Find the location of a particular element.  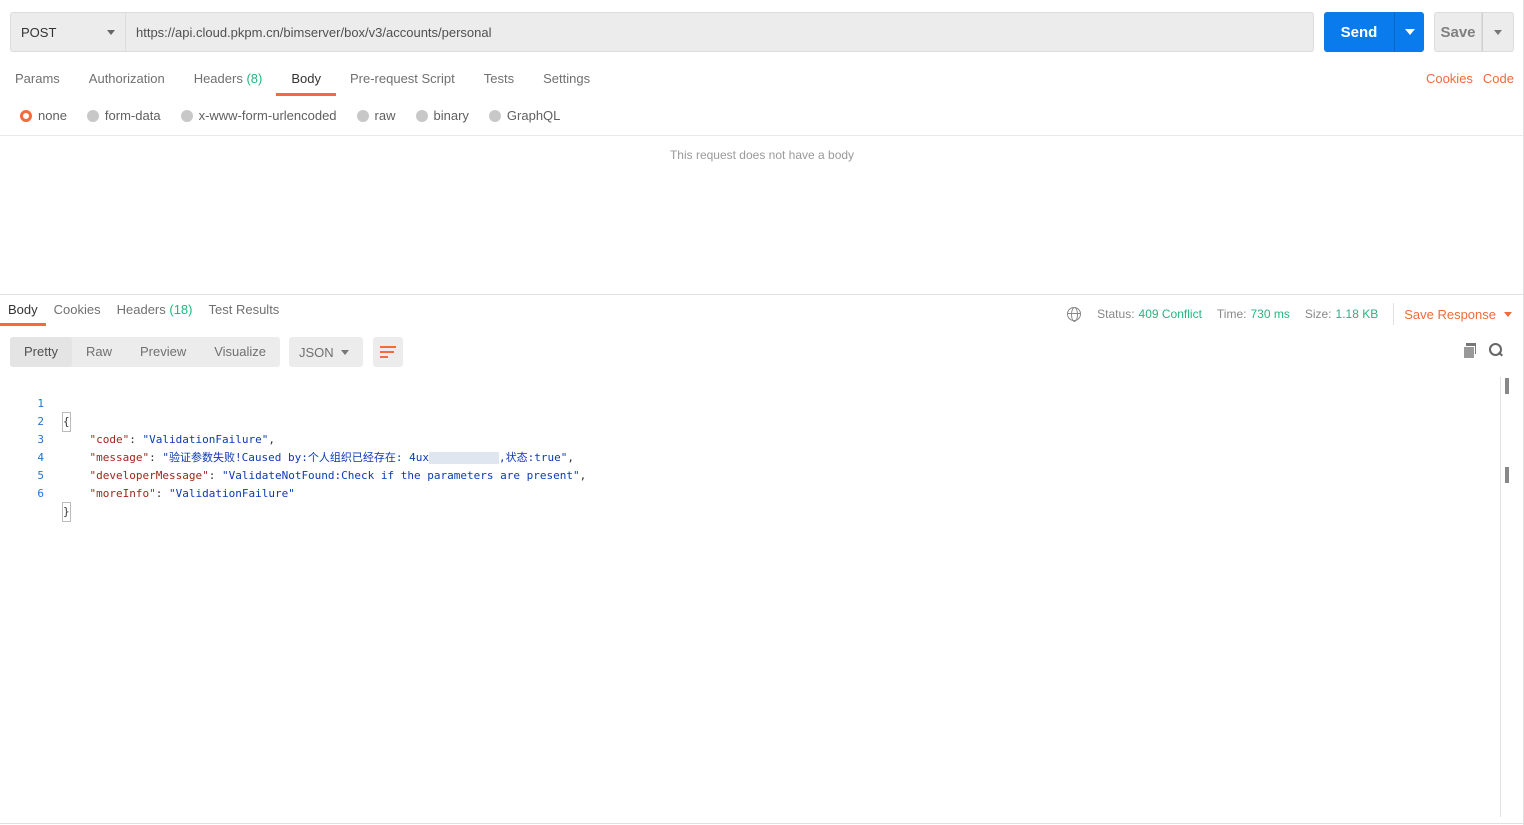

time-label: Time: is located at coordinates (1231, 314).